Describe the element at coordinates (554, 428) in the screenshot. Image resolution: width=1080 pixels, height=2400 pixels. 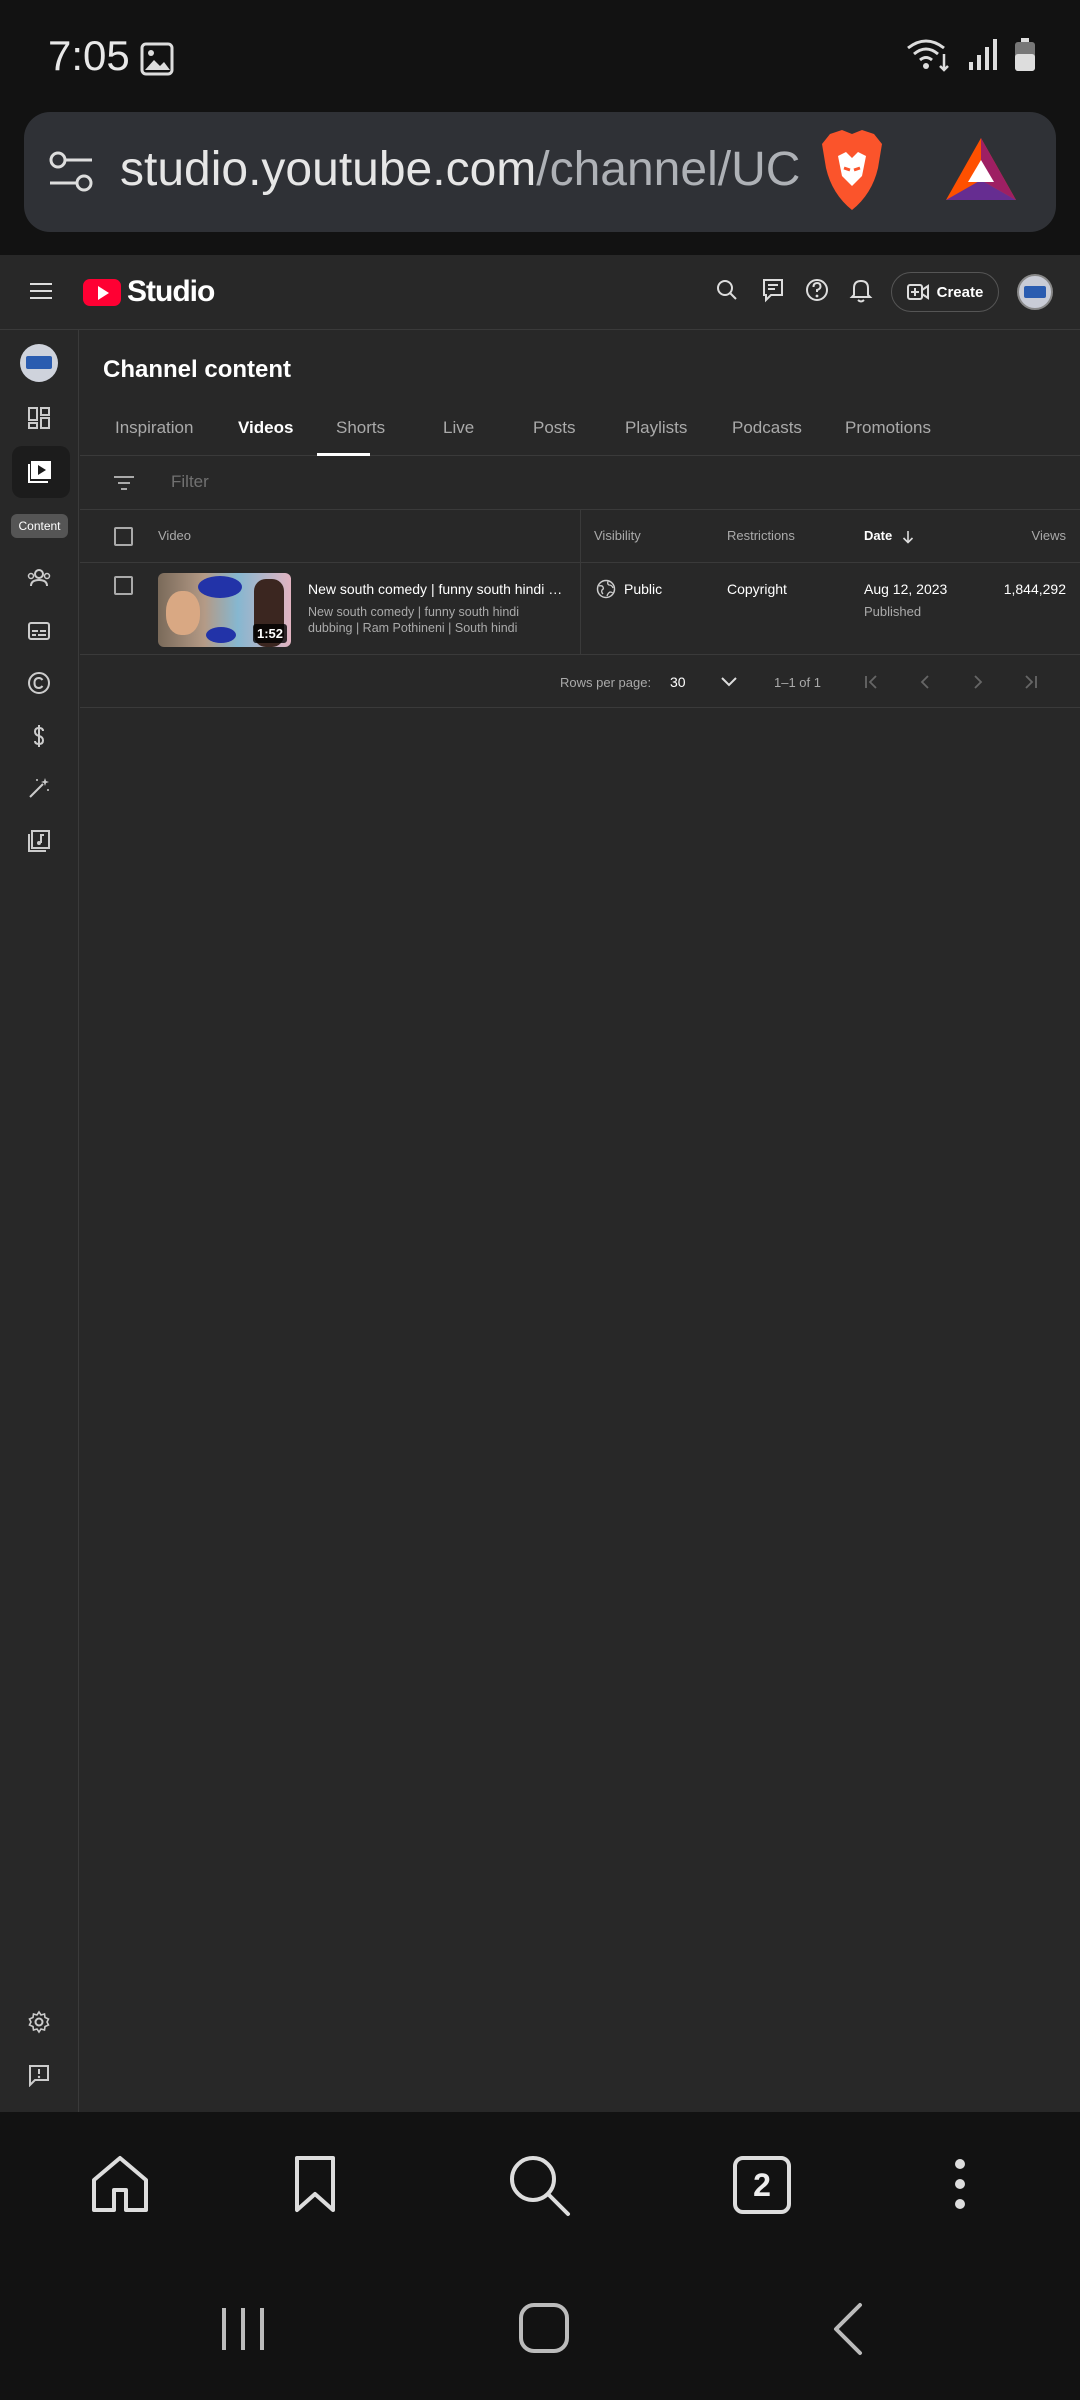
I see `tab-posts: Posts` at that location.